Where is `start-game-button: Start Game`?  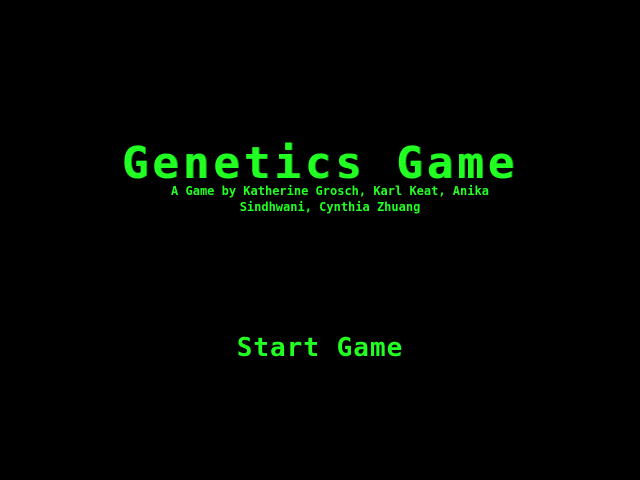 start-game-button: Start Game is located at coordinates (320, 348).